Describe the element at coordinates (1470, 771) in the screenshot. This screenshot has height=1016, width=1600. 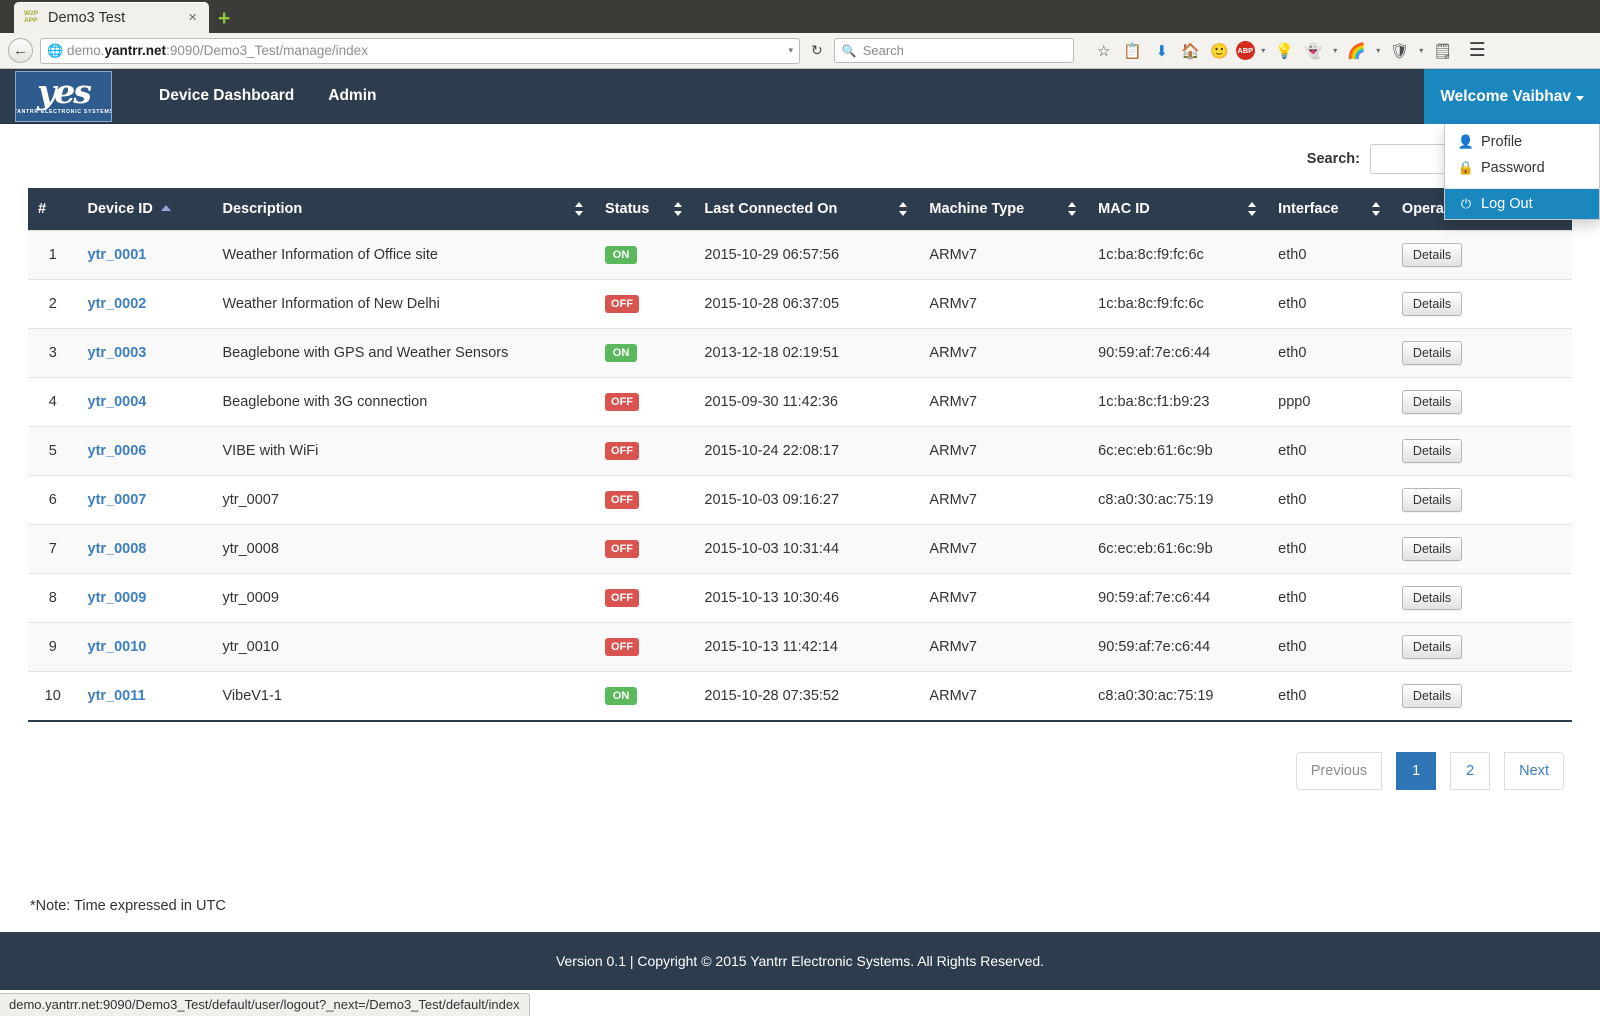
I see `pagination-page-2: 2` at that location.